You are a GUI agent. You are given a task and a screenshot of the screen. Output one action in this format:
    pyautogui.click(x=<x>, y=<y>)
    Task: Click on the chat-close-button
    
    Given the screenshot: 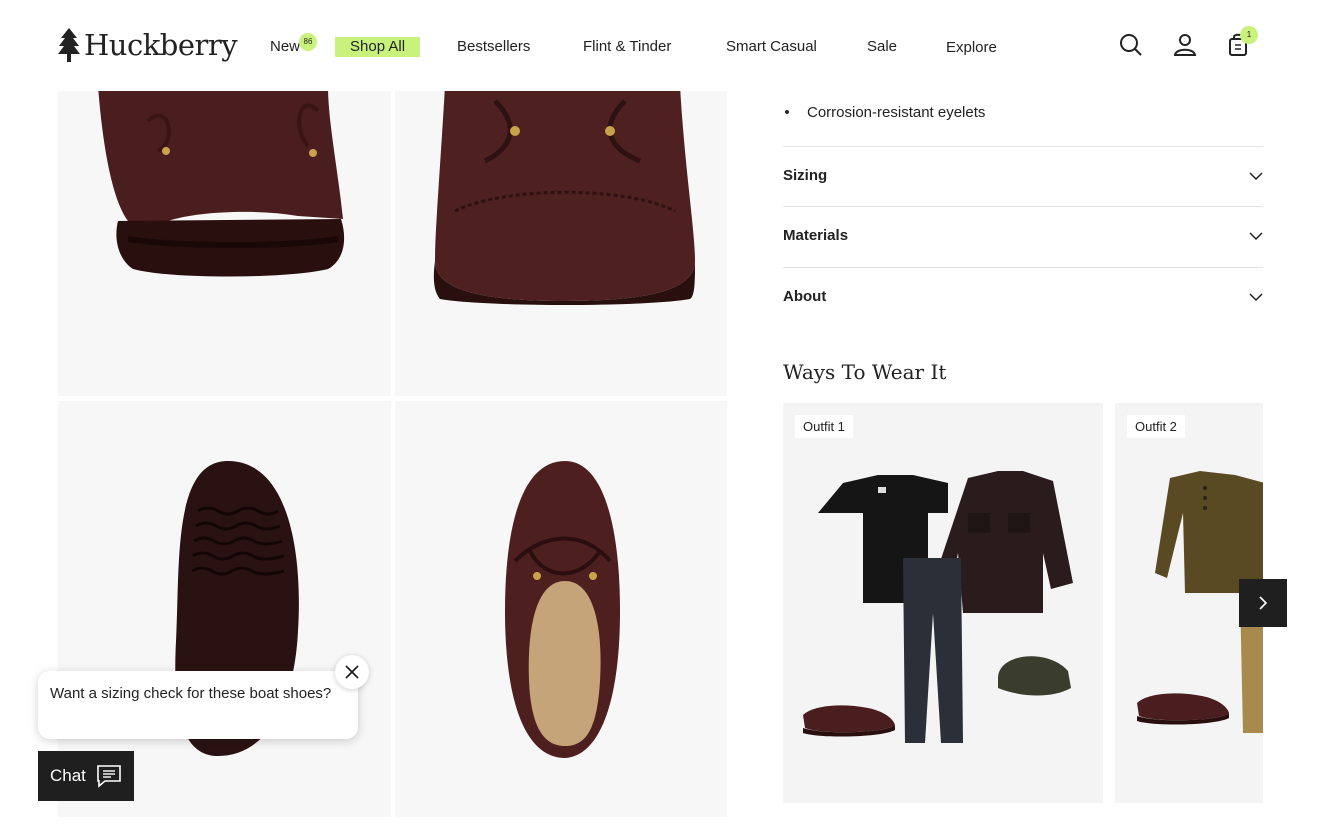 What is the action you would take?
    pyautogui.click(x=352, y=672)
    